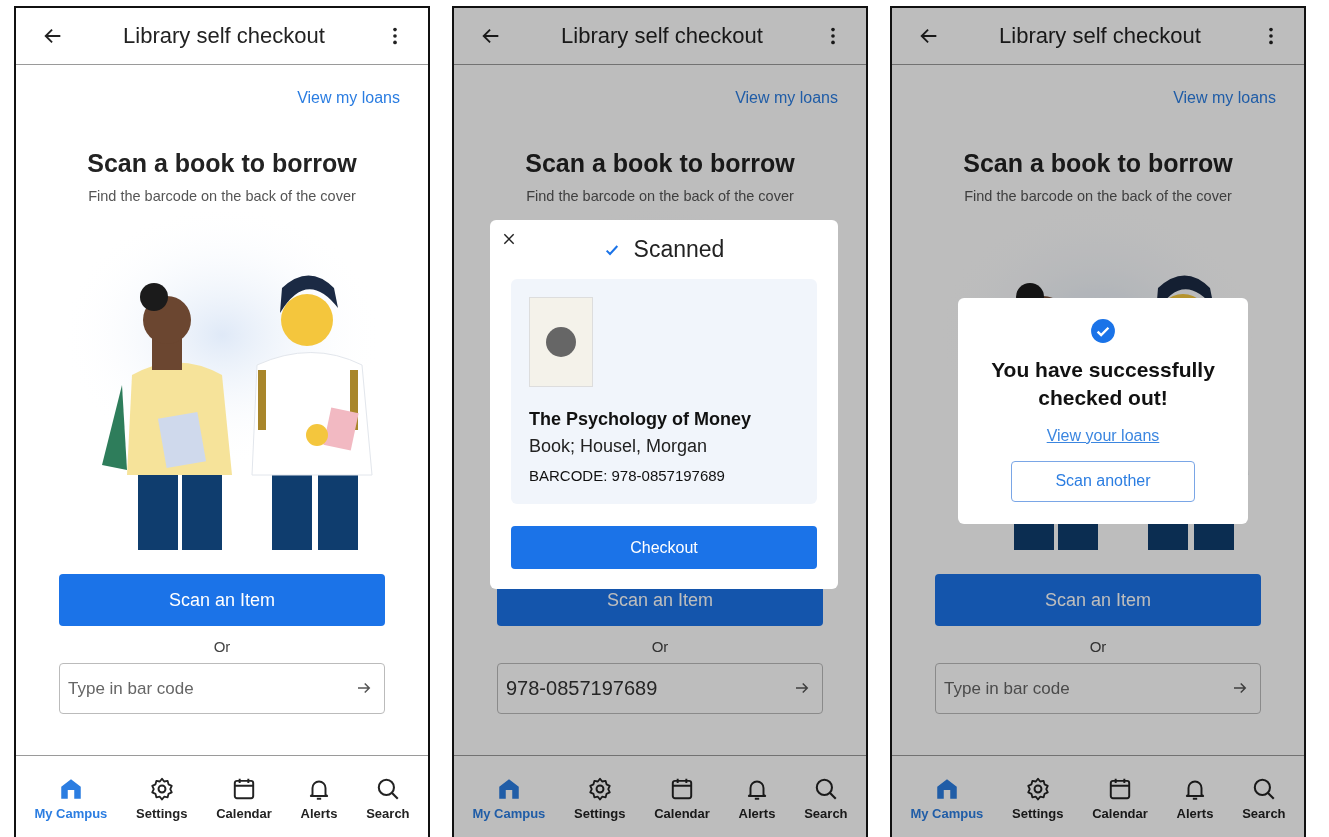 The image size is (1329, 837). Describe the element at coordinates (509, 239) in the screenshot. I see `close-icon` at that location.